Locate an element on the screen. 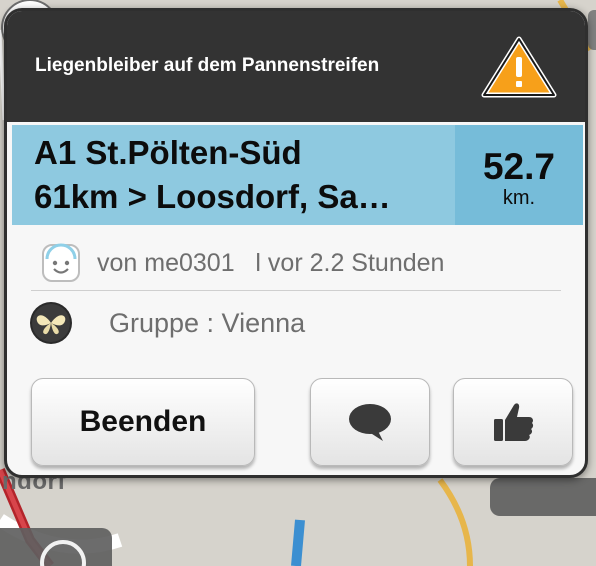 The width and height of the screenshot is (596, 566). distance-unit: km. is located at coordinates (519, 198).